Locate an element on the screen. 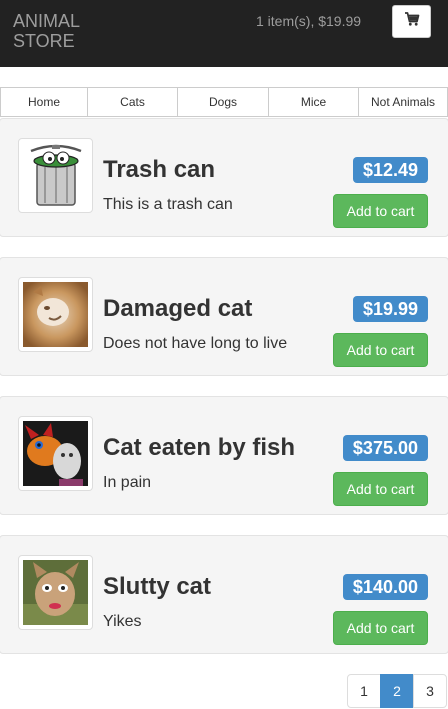  tab-cats: Cats is located at coordinates (132, 102).